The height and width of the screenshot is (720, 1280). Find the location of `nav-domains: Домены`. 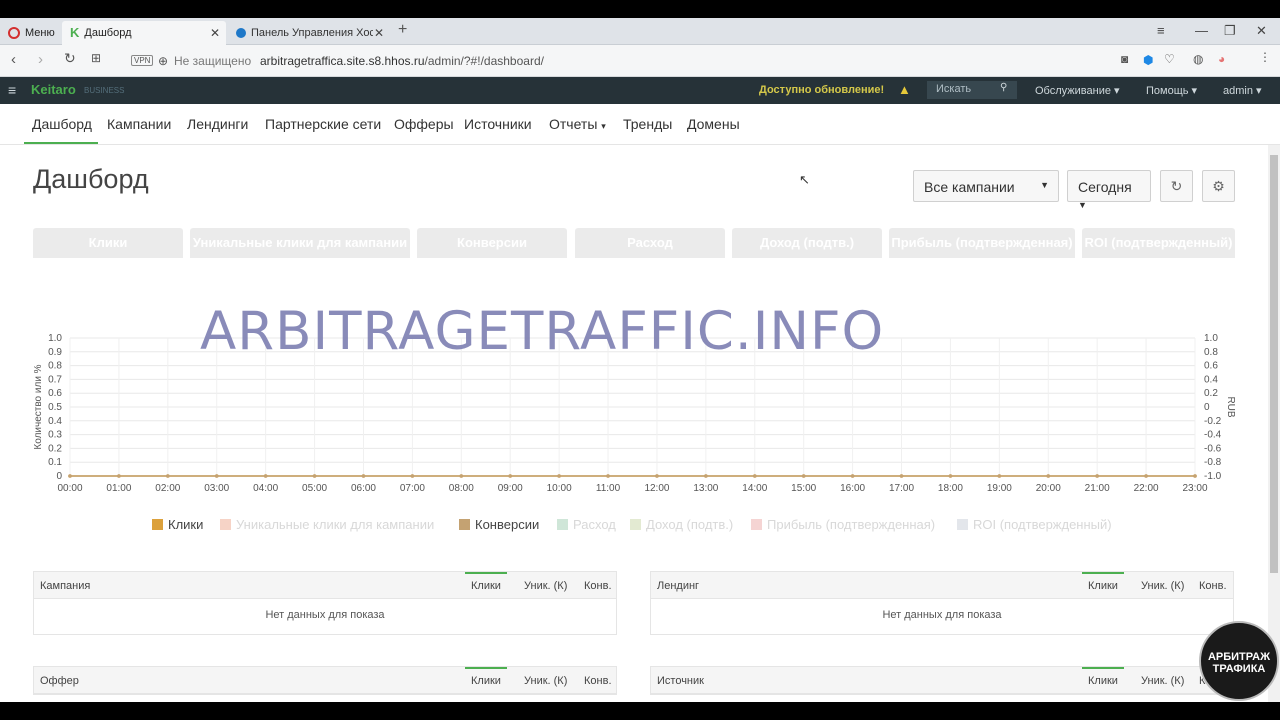

nav-domains: Домены is located at coordinates (713, 124).